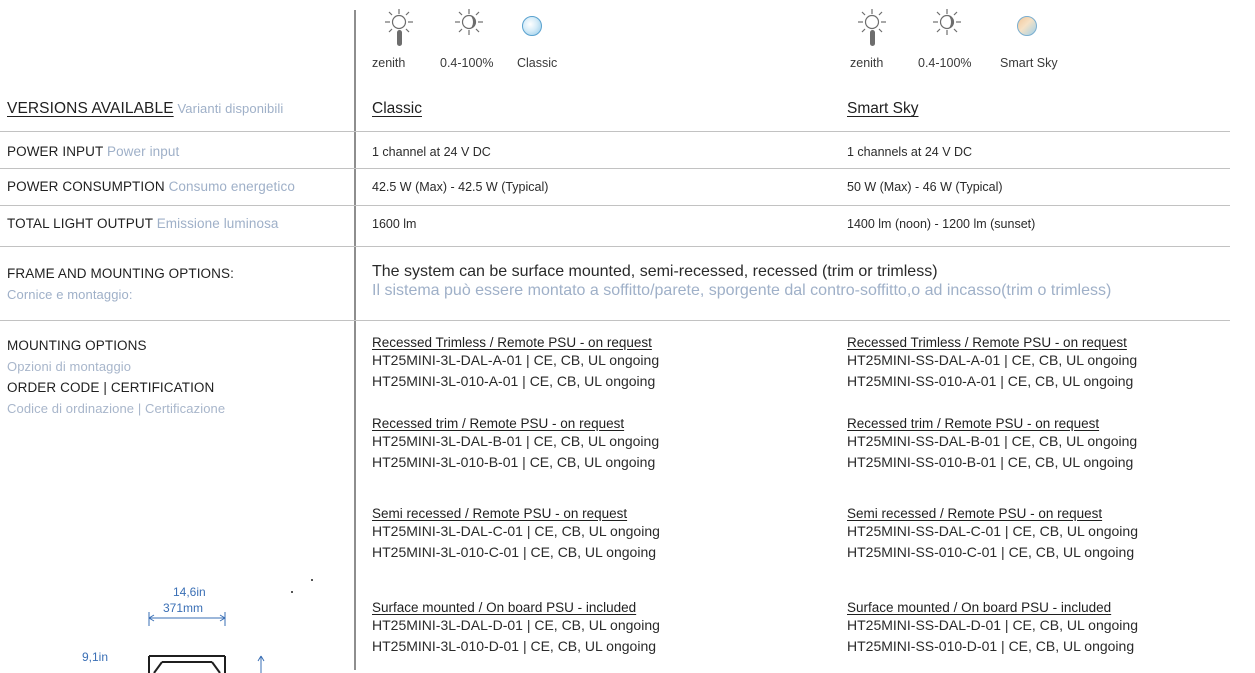 The width and height of the screenshot is (1255, 673). What do you see at coordinates (116, 408) in the screenshot?
I see `order-code-title-it: Codice di ordinazione | Certificazione` at bounding box center [116, 408].